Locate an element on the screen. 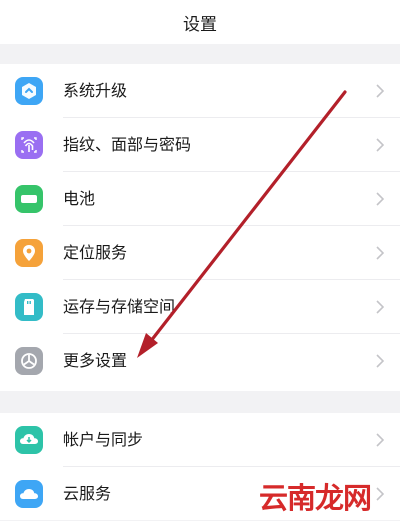 Image resolution: width=400 pixels, height=521 pixels. page-title: 设置 is located at coordinates (200, 24).